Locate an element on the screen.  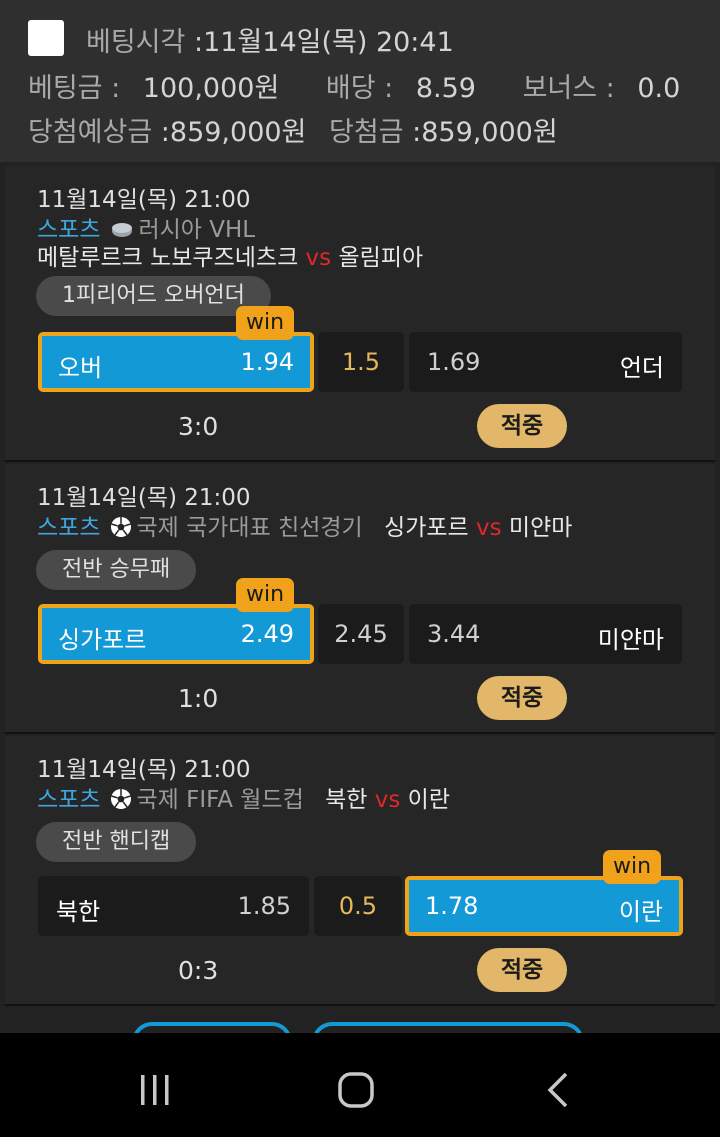
option-name: 언더 is located at coordinates (641, 368).